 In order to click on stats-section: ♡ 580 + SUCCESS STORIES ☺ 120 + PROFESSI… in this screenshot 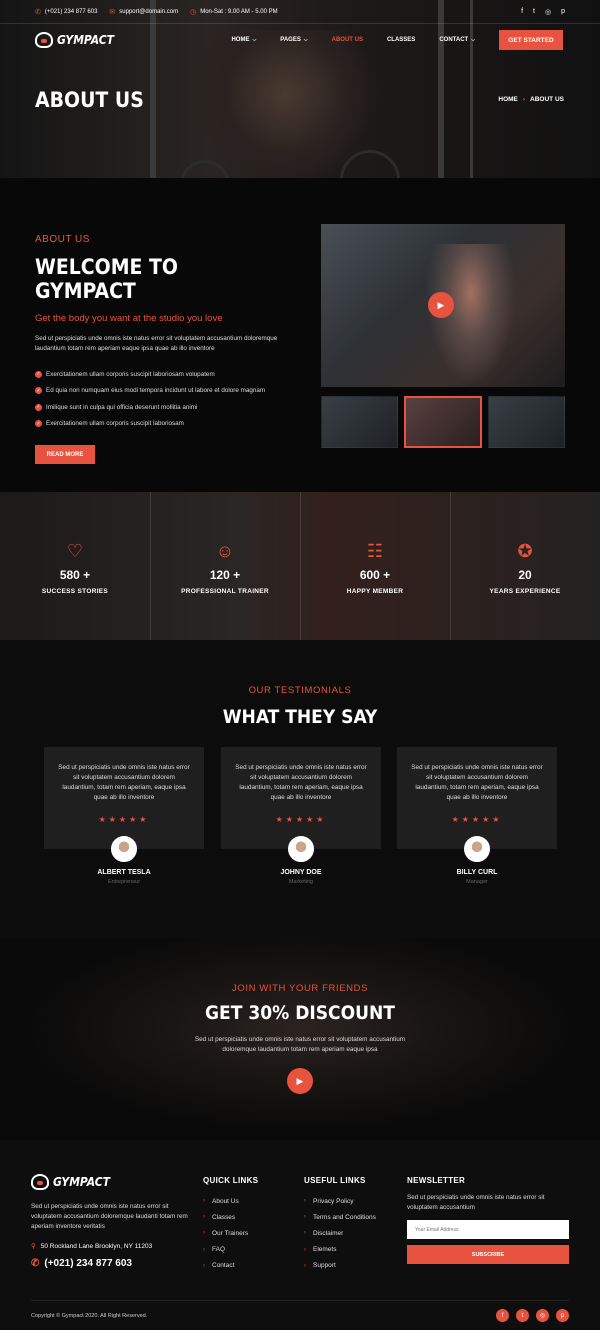, I will do `click(300, 566)`.